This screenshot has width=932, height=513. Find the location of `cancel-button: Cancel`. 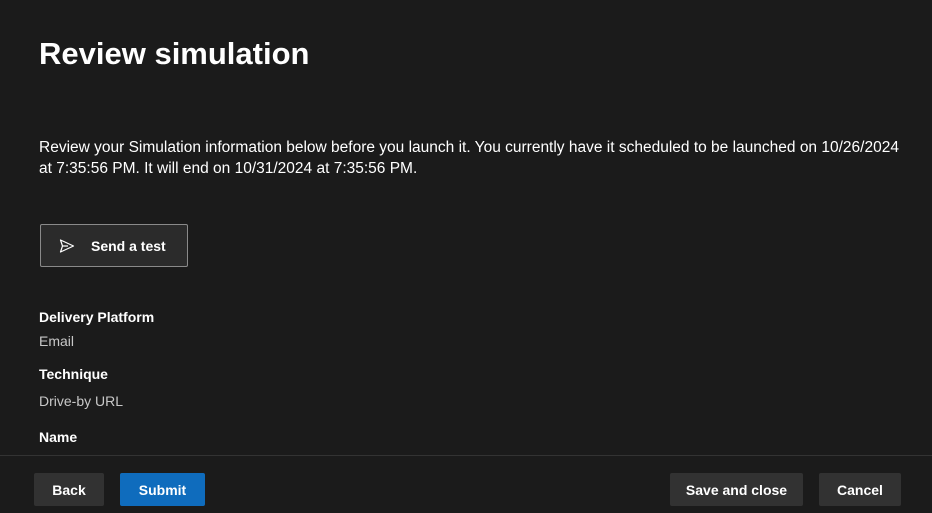

cancel-button: Cancel is located at coordinates (860, 489).